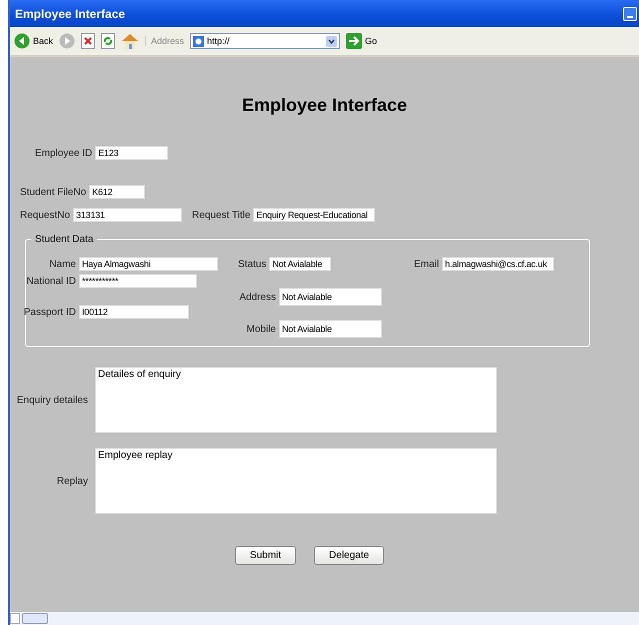 The height and width of the screenshot is (625, 639). What do you see at coordinates (265, 41) in the screenshot?
I see `address-field: http://` at bounding box center [265, 41].